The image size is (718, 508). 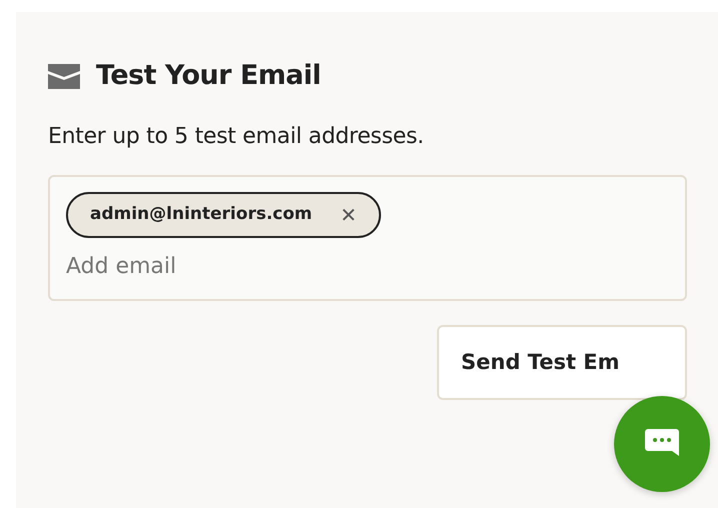 I want to click on email-address: admin@lninteriors.com, so click(x=201, y=214).